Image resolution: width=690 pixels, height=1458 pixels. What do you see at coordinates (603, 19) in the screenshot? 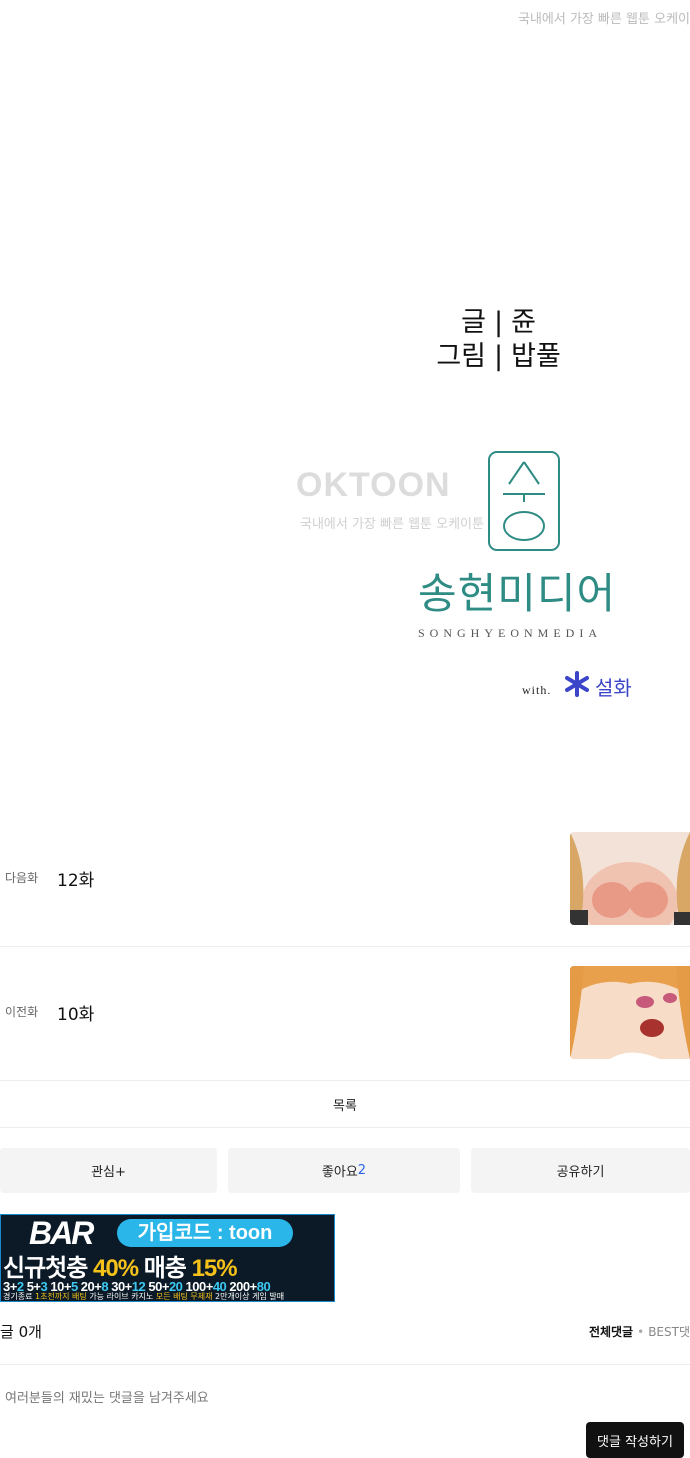
I see `top-watermark: 국내에서 가장 빠른 웹툰 오케이` at bounding box center [603, 19].